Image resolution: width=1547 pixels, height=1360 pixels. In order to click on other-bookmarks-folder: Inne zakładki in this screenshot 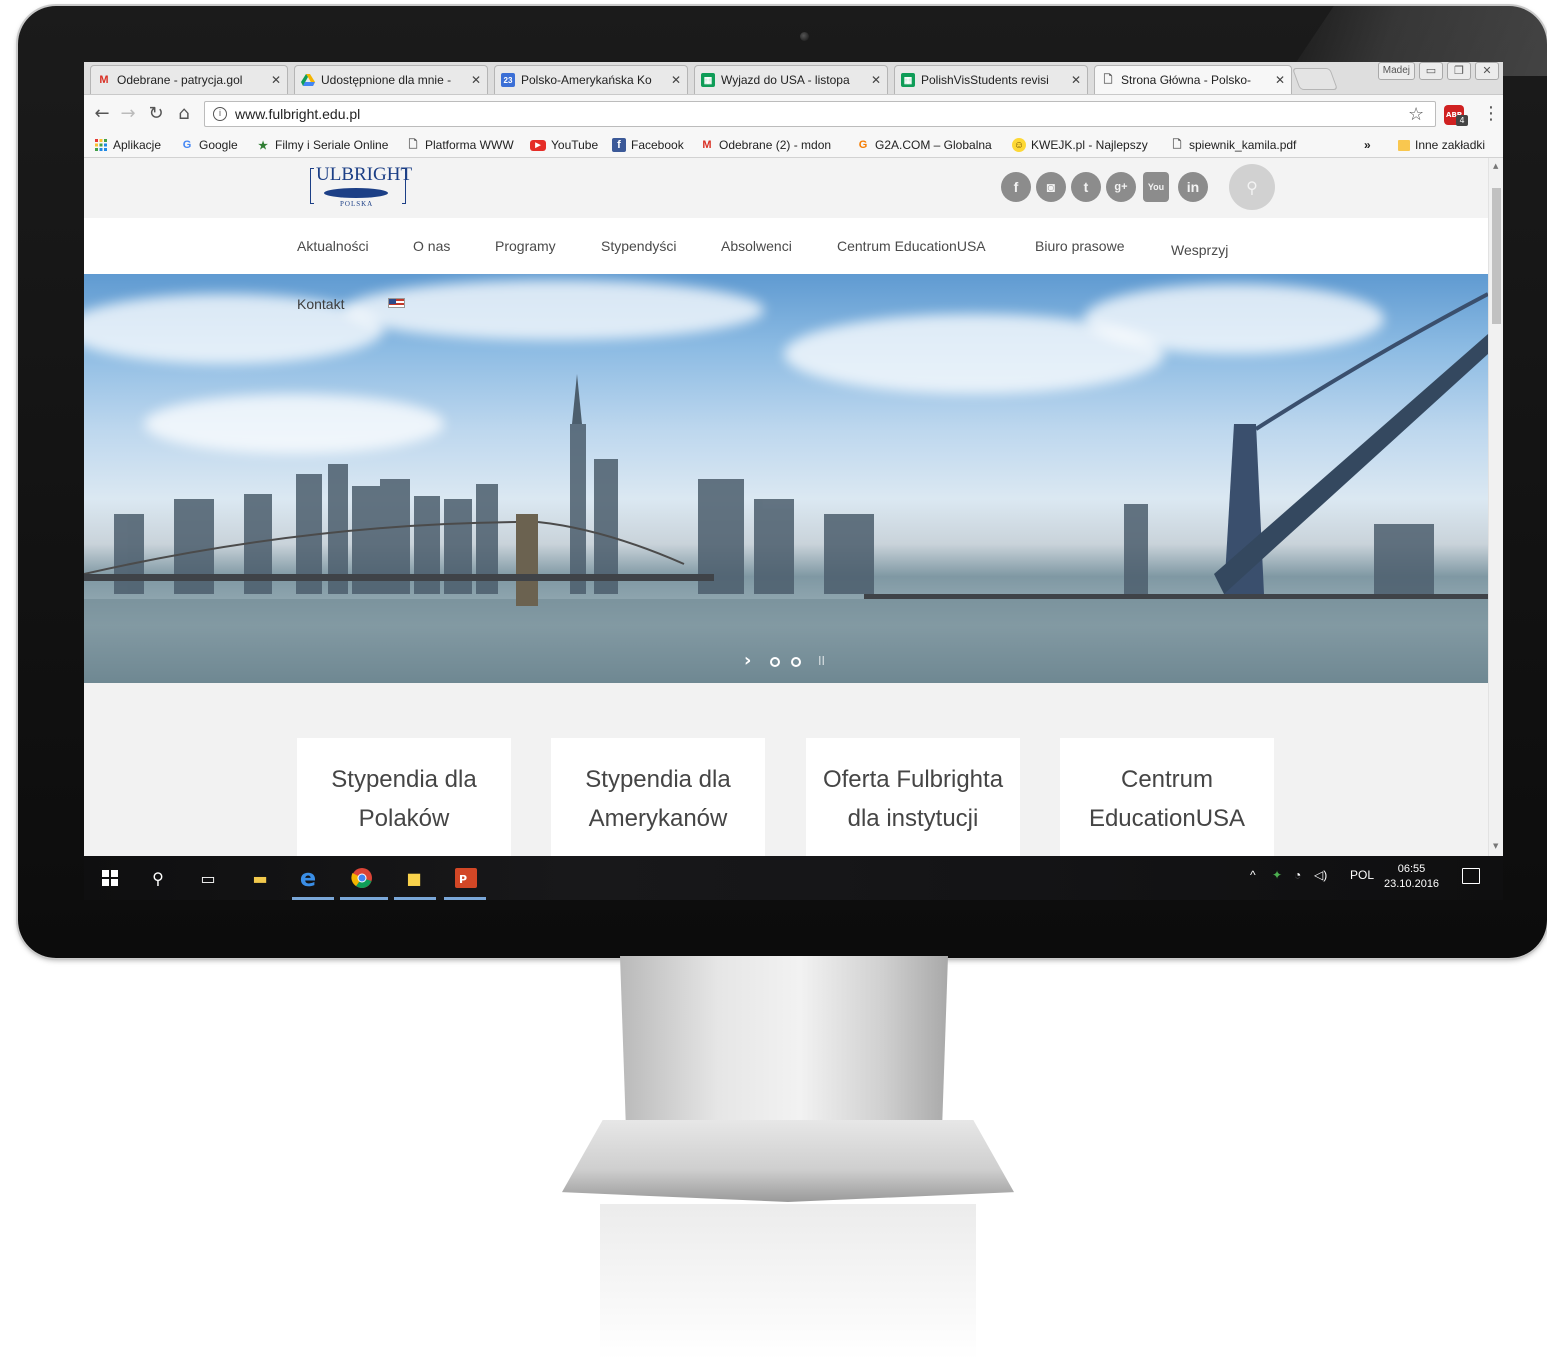, I will do `click(1441, 145)`.